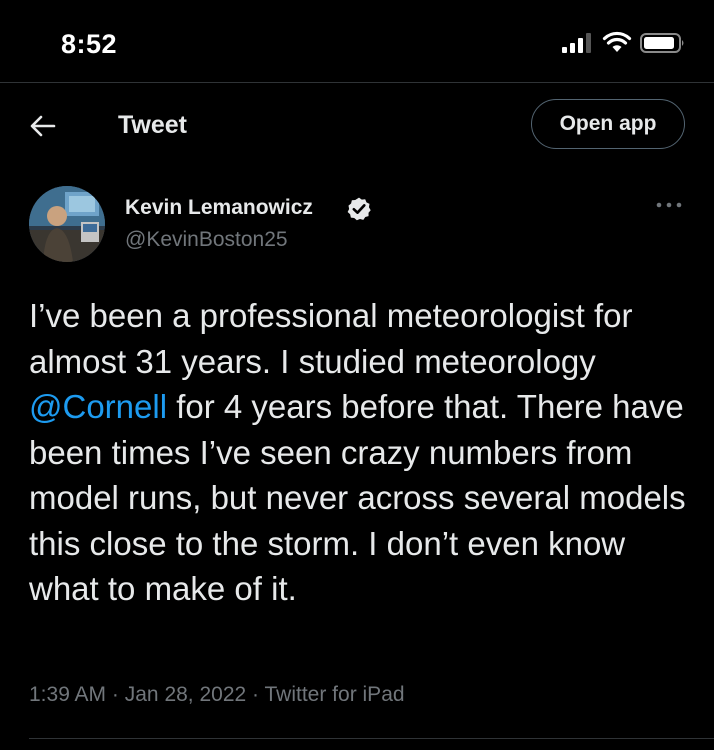 This screenshot has height=750, width=714. What do you see at coordinates (662, 43) in the screenshot?
I see `battery-icon` at bounding box center [662, 43].